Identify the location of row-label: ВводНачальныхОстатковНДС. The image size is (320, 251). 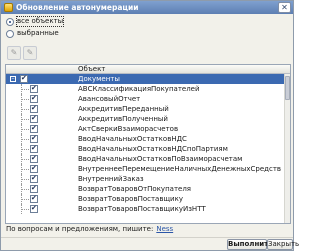
(132, 139).